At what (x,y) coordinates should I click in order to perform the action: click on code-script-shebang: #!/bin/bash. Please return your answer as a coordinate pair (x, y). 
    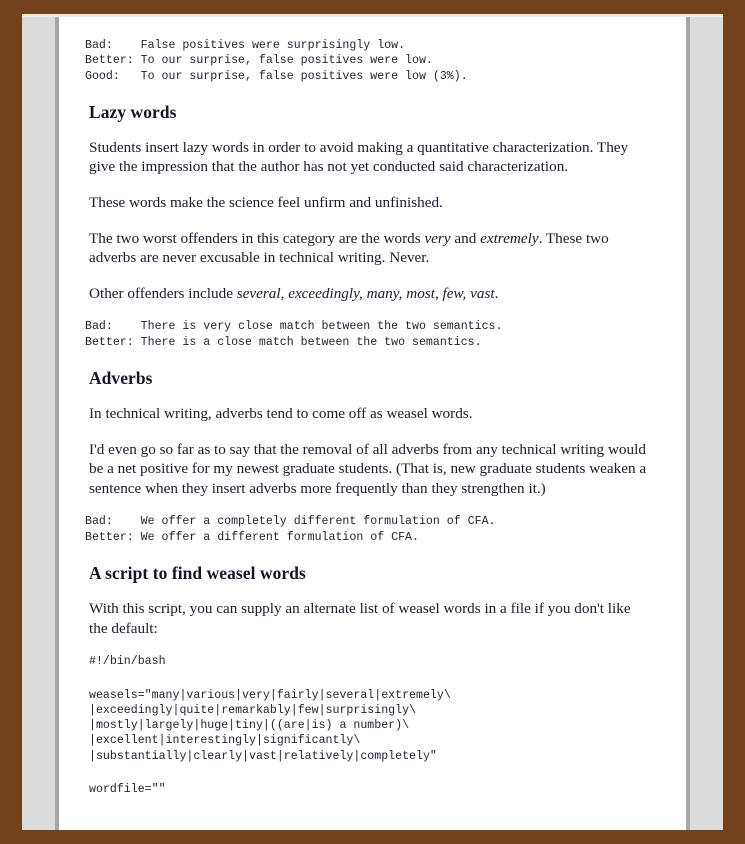
    Looking at the image, I should click on (127, 662).